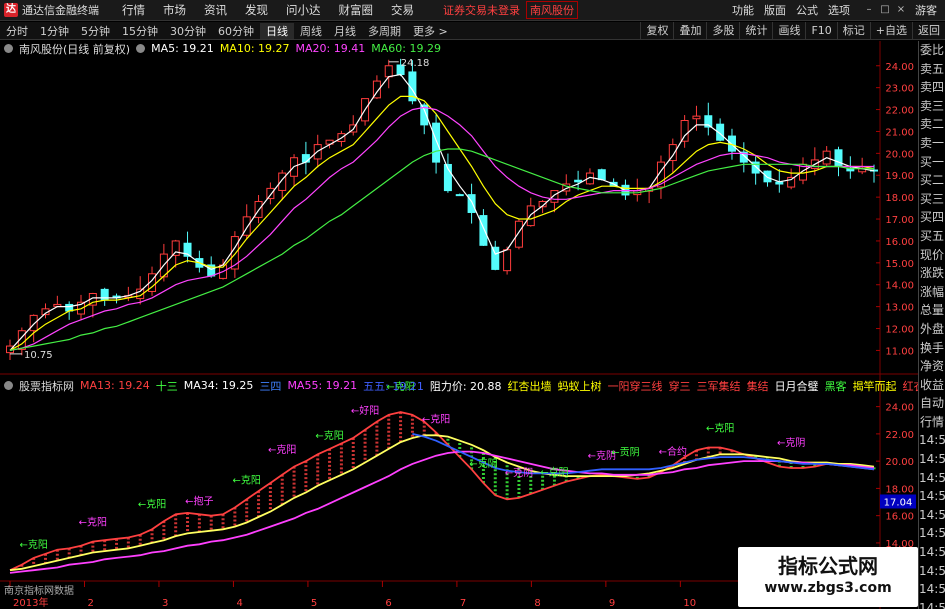 This screenshot has height=609, width=945. I want to click on x-tick-label: 5, so click(314, 603).